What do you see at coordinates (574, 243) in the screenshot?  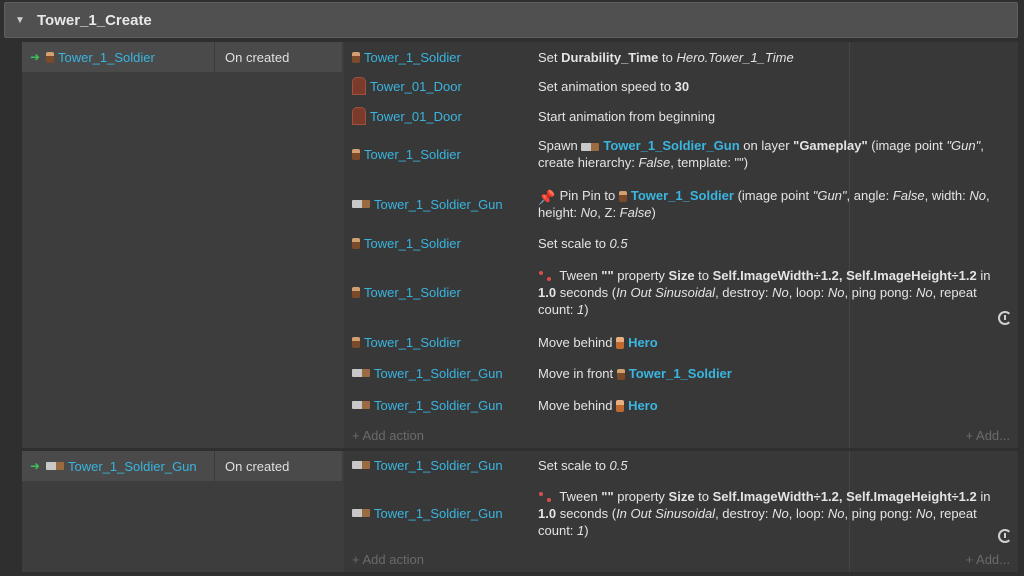 I see `action-text-segment: Set scale to` at bounding box center [574, 243].